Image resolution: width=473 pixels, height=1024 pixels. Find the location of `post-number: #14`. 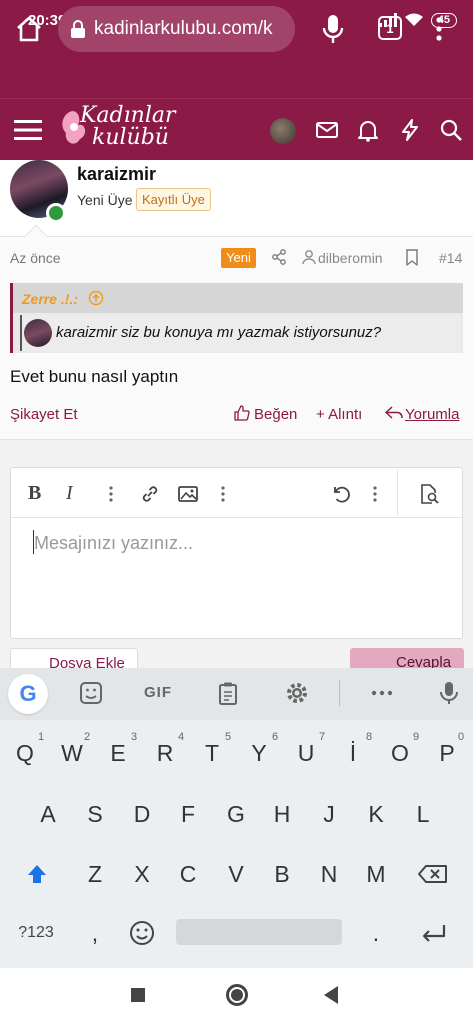

post-number: #14 is located at coordinates (450, 258).